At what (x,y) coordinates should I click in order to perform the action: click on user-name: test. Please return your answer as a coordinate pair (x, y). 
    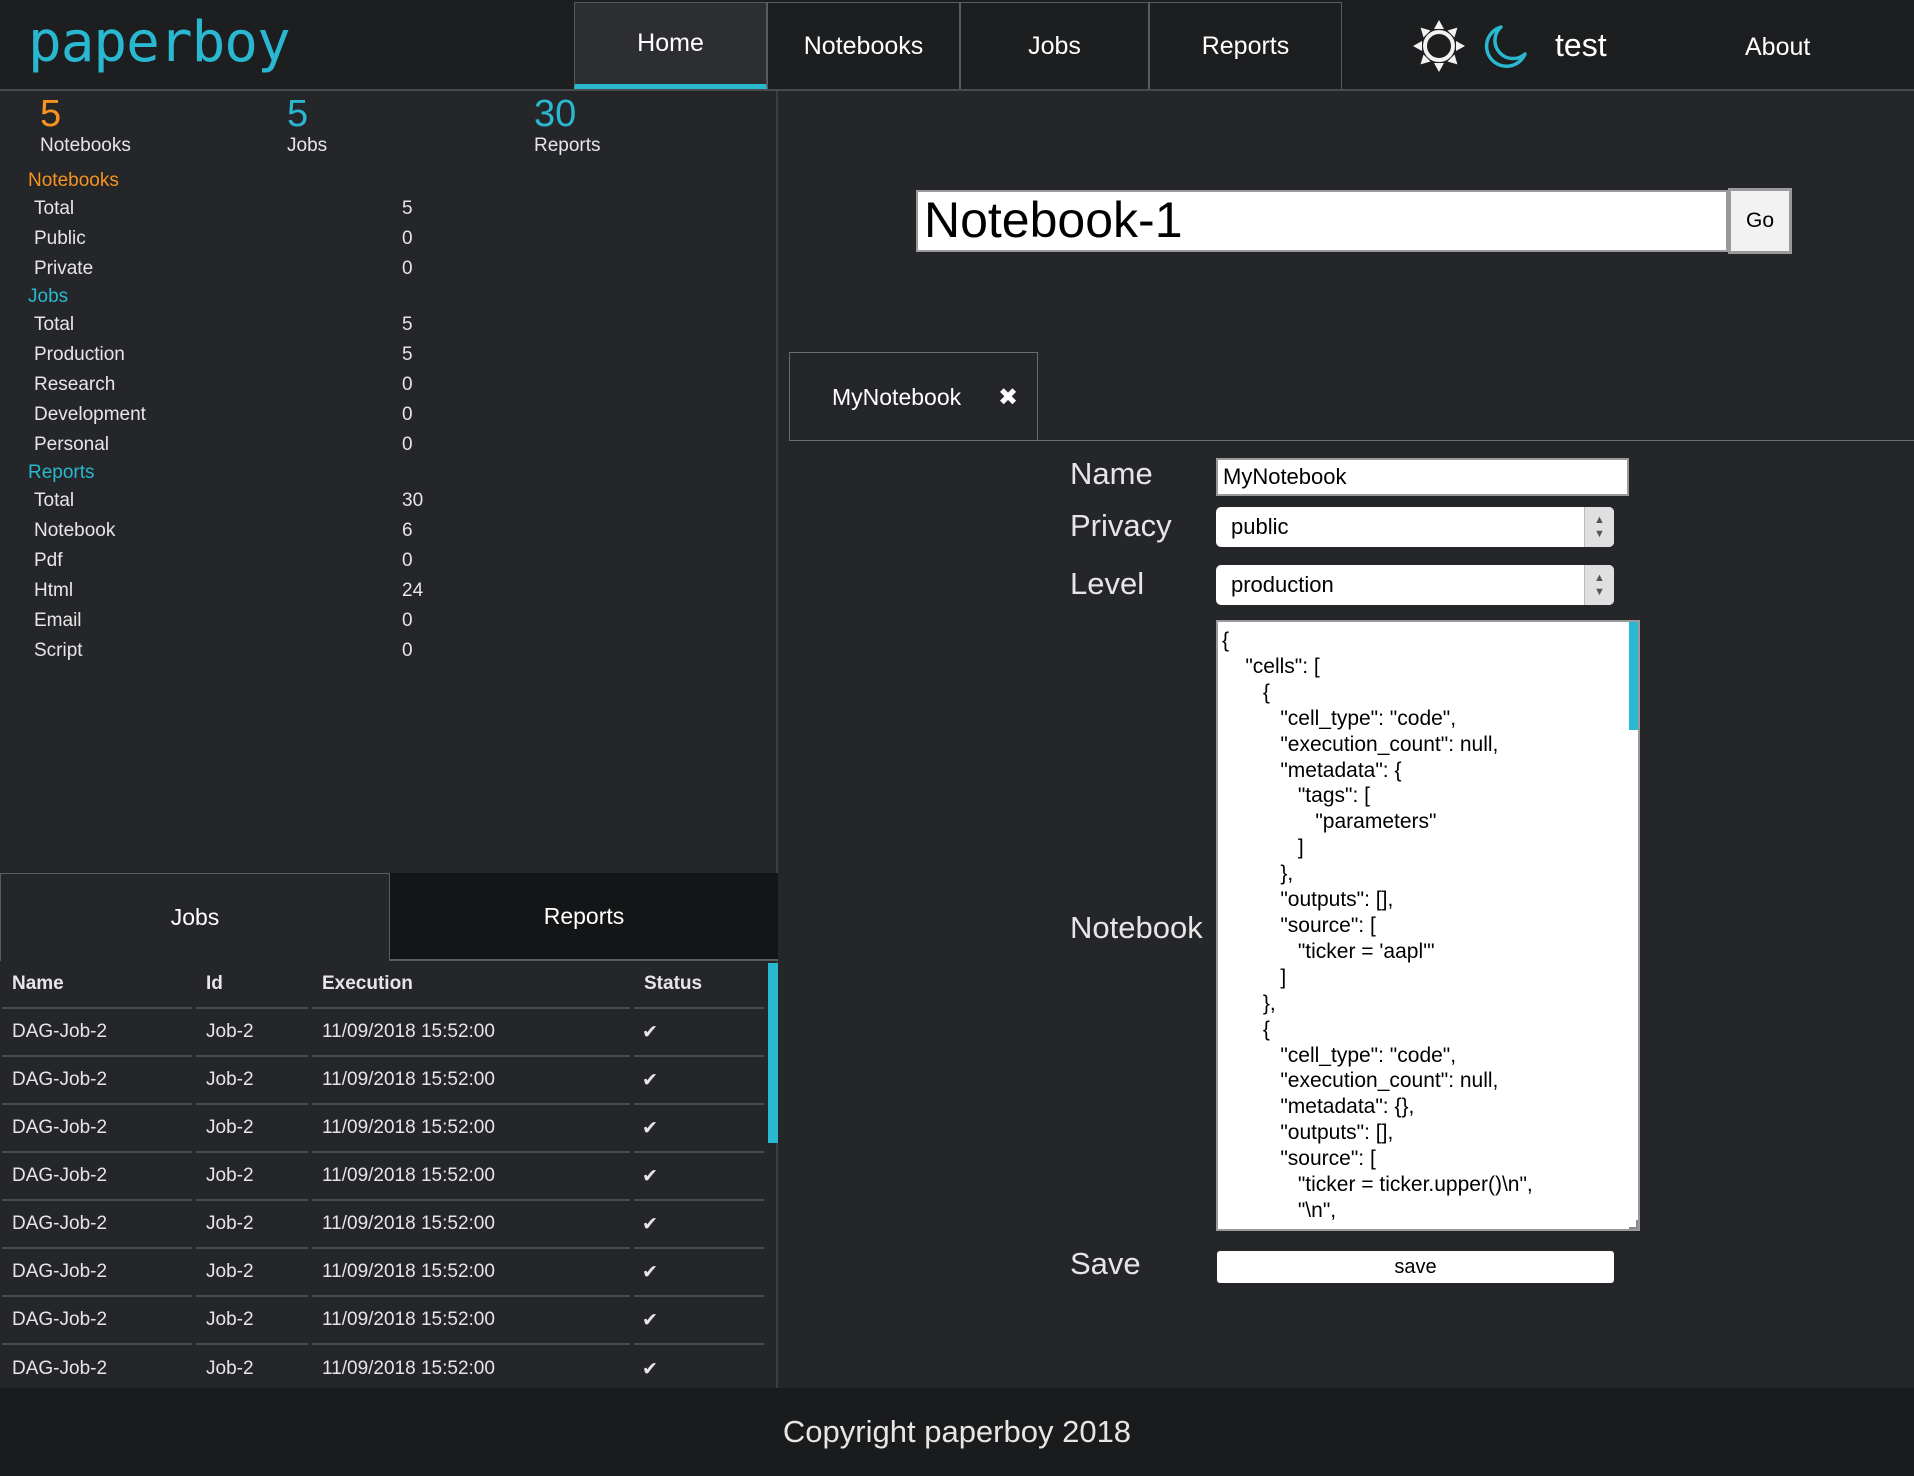
    Looking at the image, I should click on (1581, 45).